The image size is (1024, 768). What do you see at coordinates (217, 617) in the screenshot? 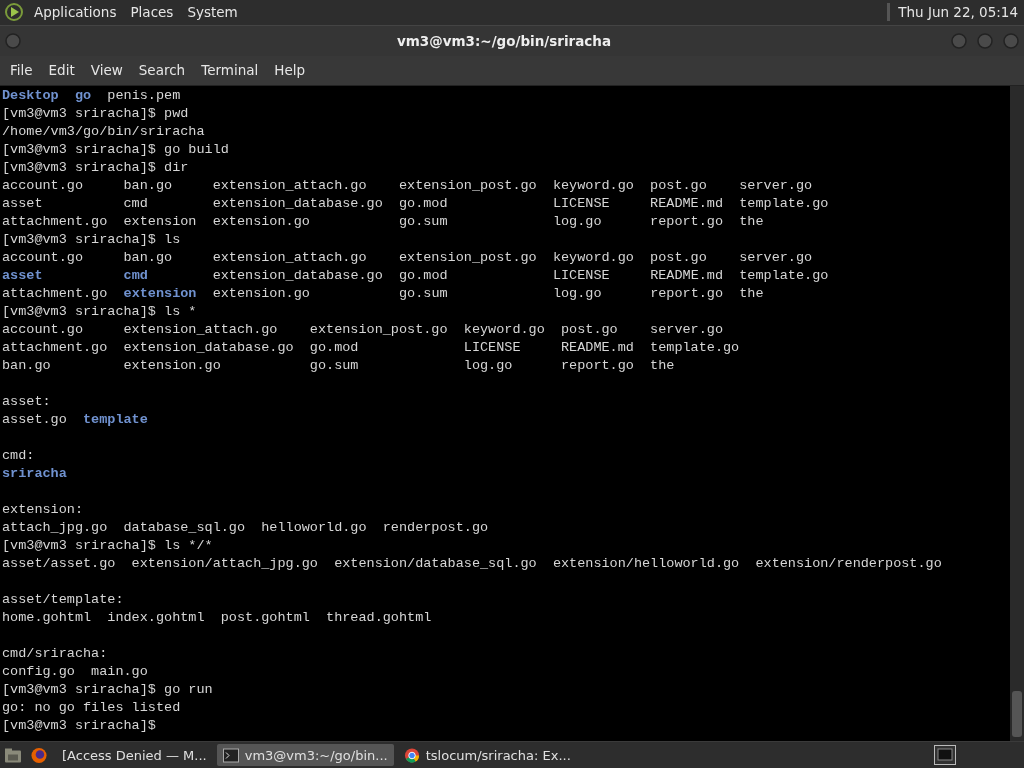
I see `terminal-line: home.gohtml index.gohtml post.gohtml thread.gohtml` at bounding box center [217, 617].